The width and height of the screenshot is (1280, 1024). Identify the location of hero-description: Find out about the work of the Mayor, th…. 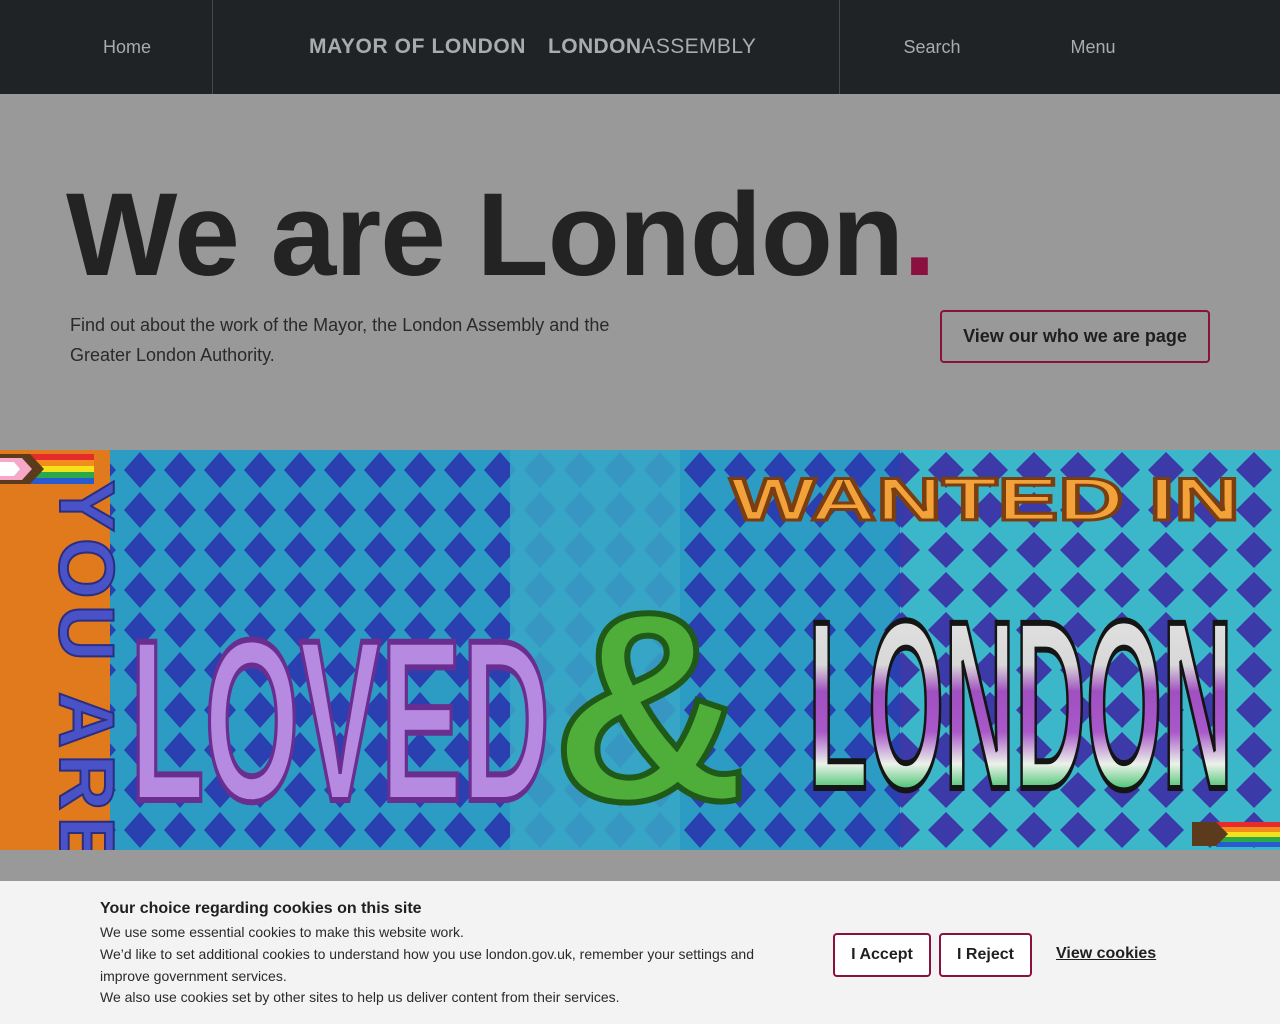
(340, 340).